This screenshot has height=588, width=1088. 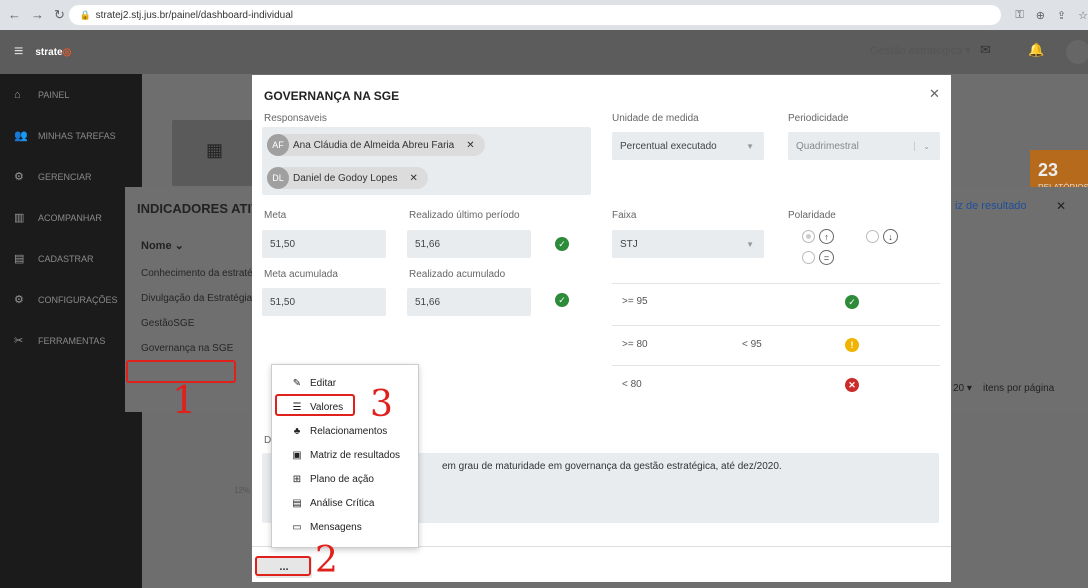 What do you see at coordinates (71, 176) in the screenshot?
I see `sidebar-item-gerenciar: ⚙ GERENCIAR` at bounding box center [71, 176].